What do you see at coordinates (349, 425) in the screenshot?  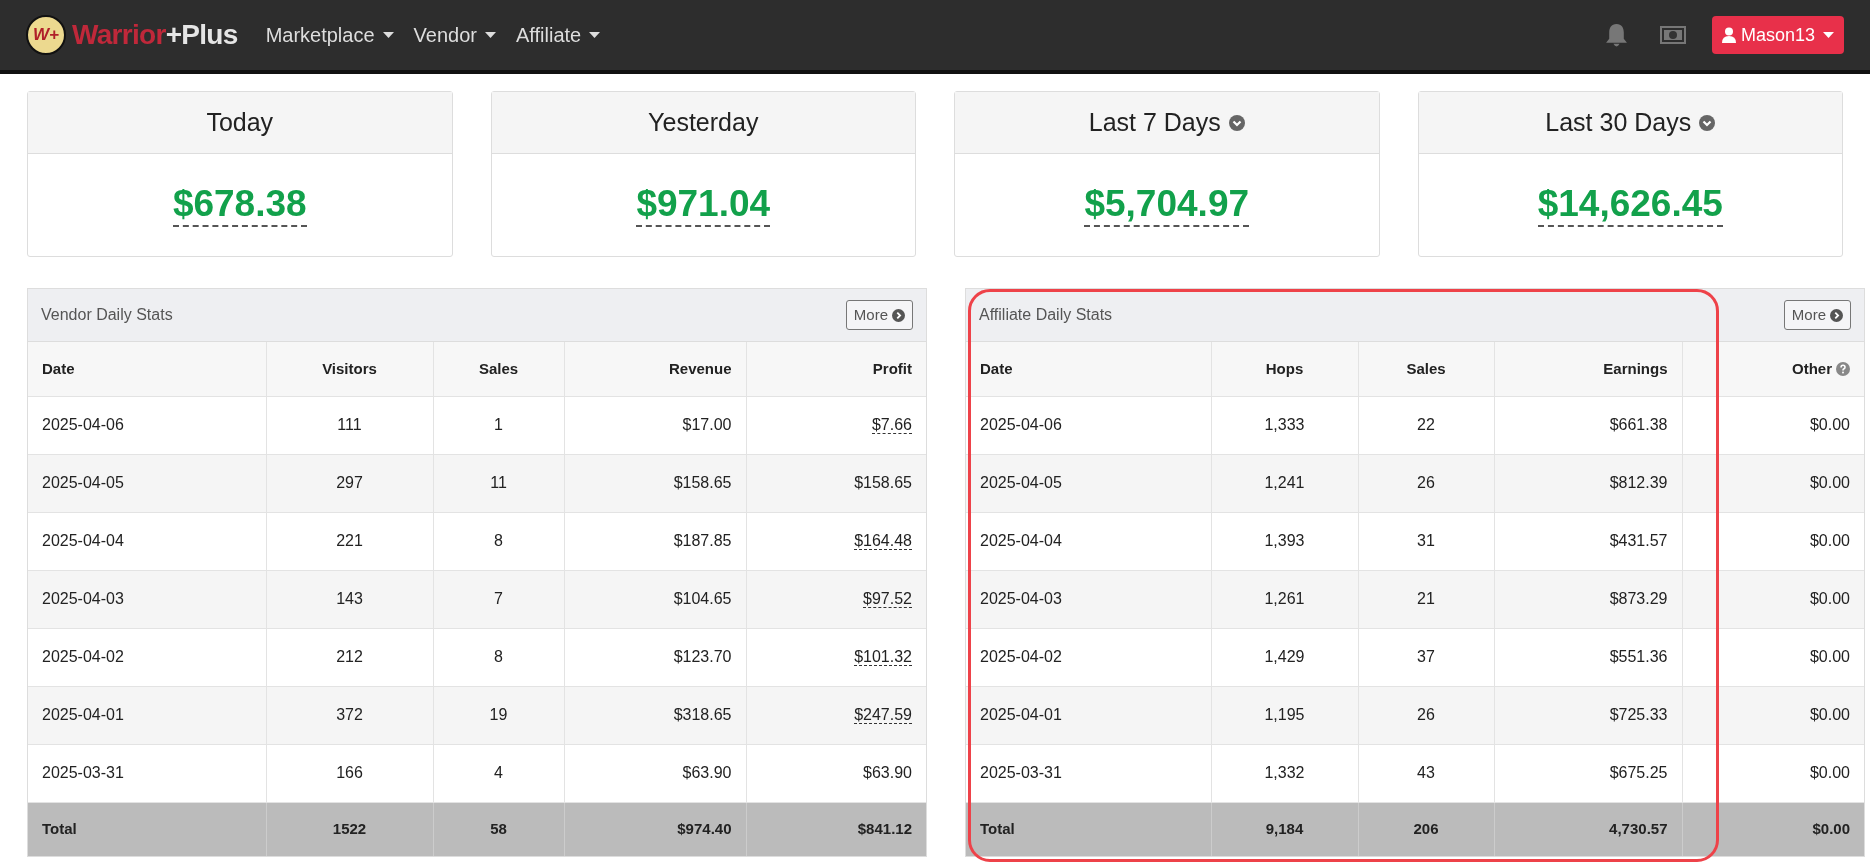 I see `table-cell: 111` at bounding box center [349, 425].